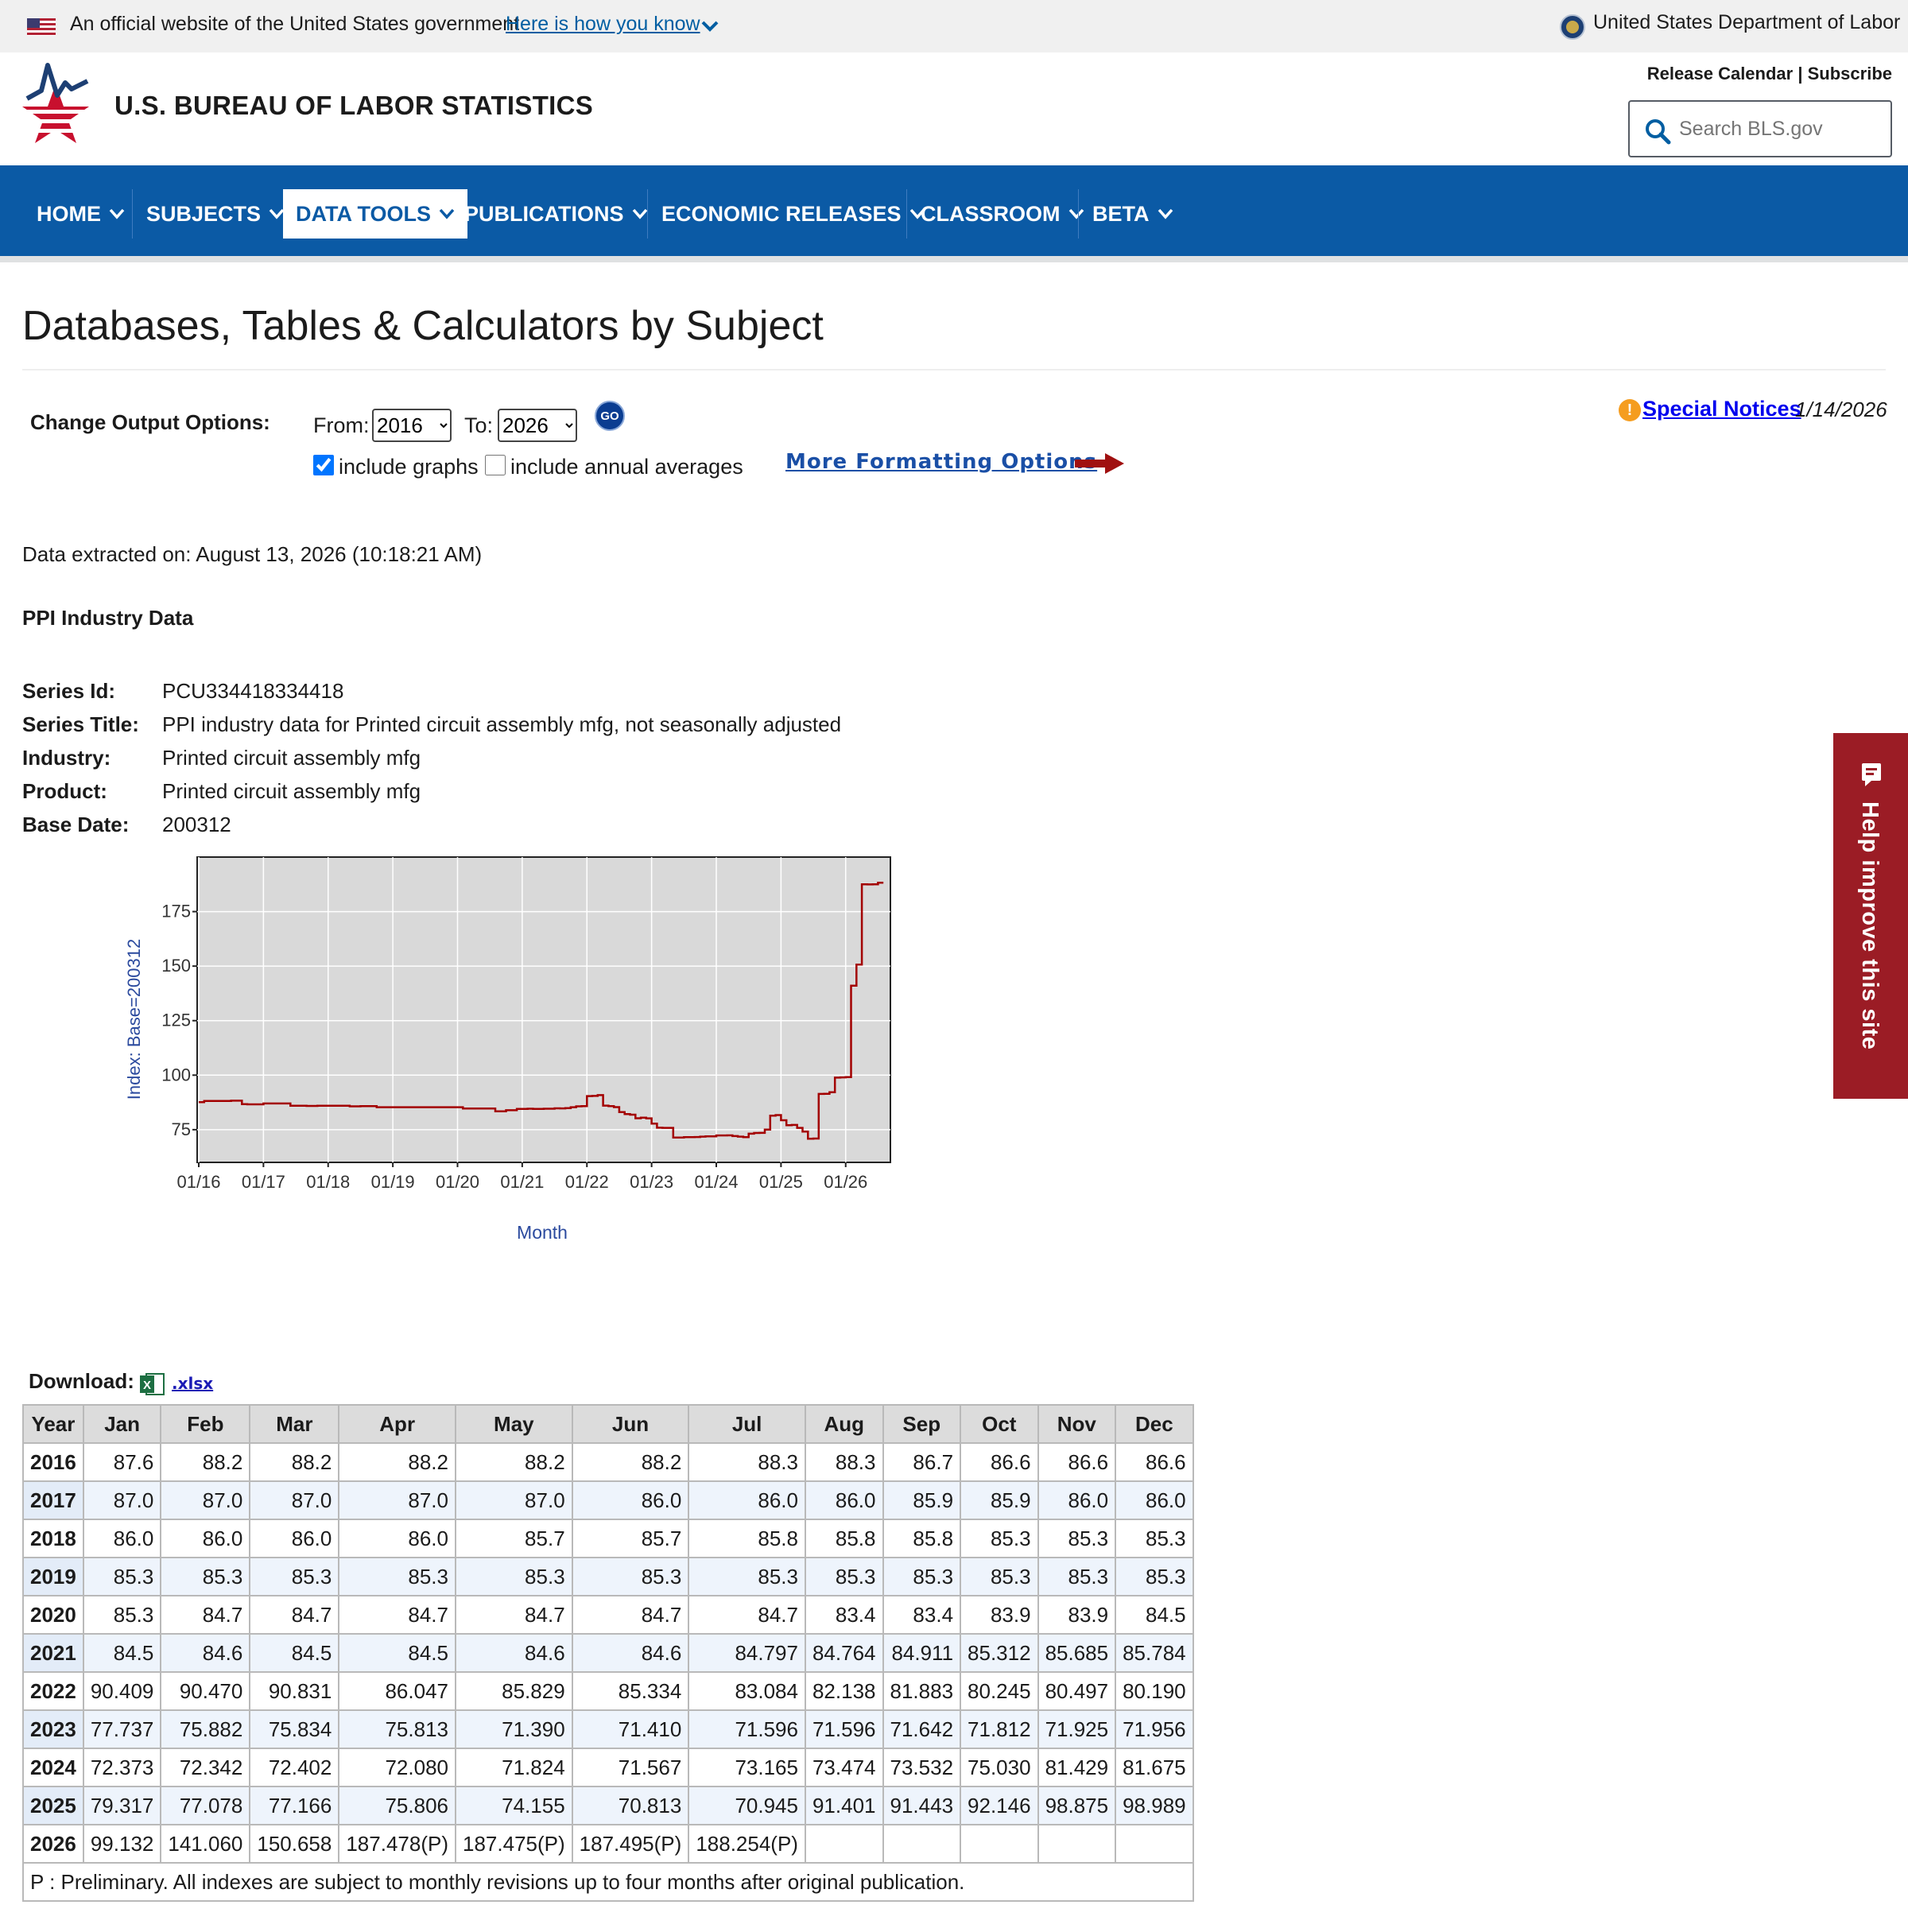 The image size is (1908, 1932). I want to click on include-annual-averages-label: include annual averages, so click(626, 467).